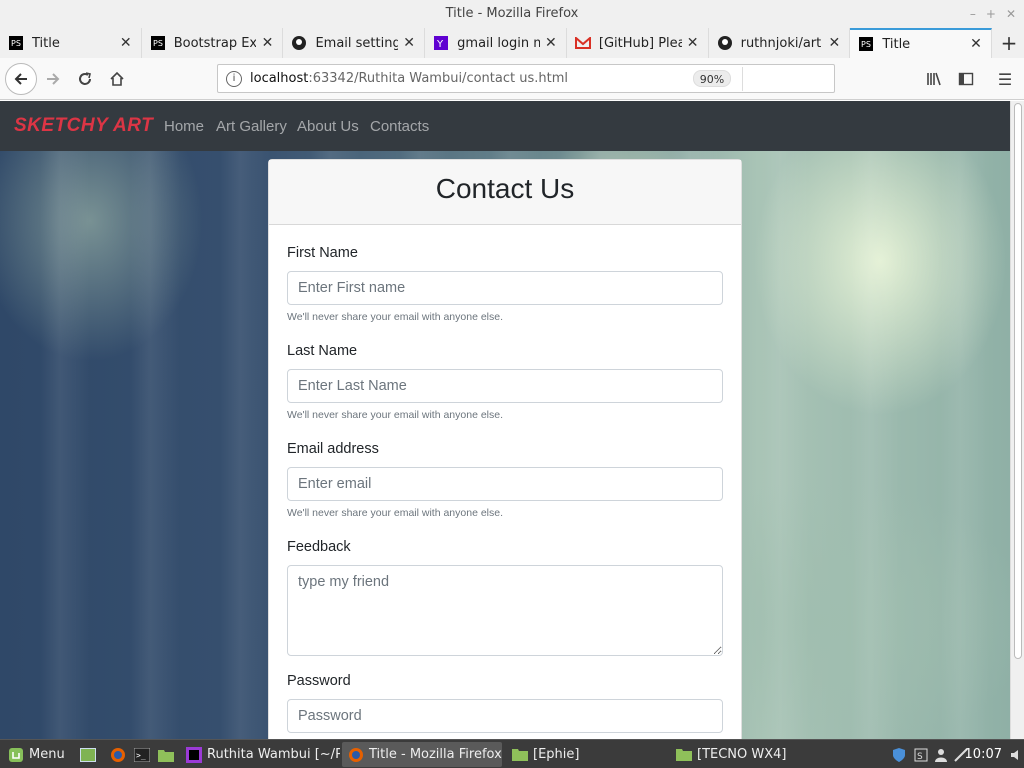 Image resolution: width=1024 pixels, height=768 pixels. I want to click on tab: PS Bootstrap Exa ✕, so click(213, 43).